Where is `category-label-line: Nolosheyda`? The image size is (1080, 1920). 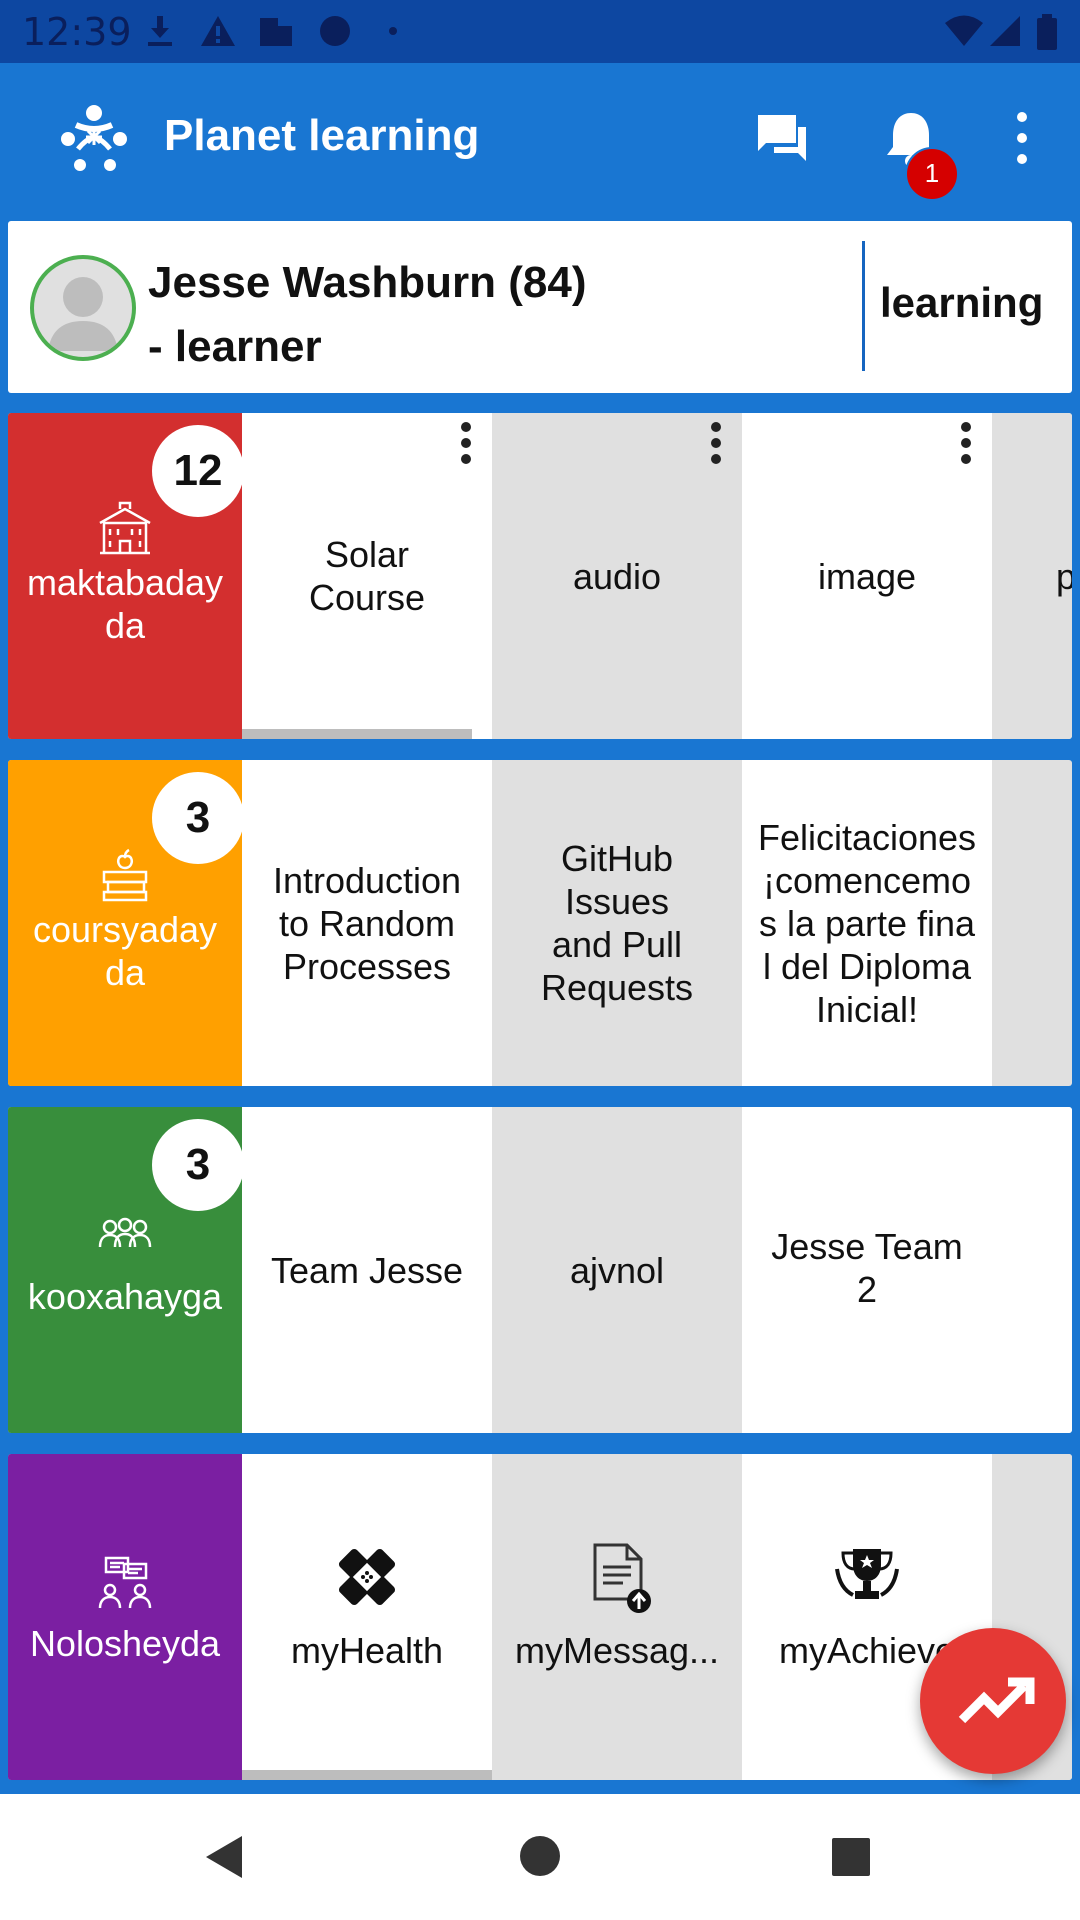 category-label-line: Nolosheyda is located at coordinates (125, 1643).